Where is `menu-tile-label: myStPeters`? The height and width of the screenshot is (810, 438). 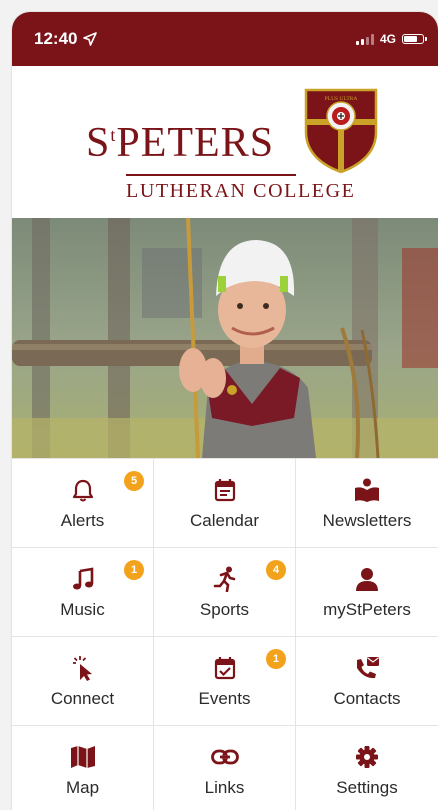 menu-tile-label: myStPeters is located at coordinates (367, 609).